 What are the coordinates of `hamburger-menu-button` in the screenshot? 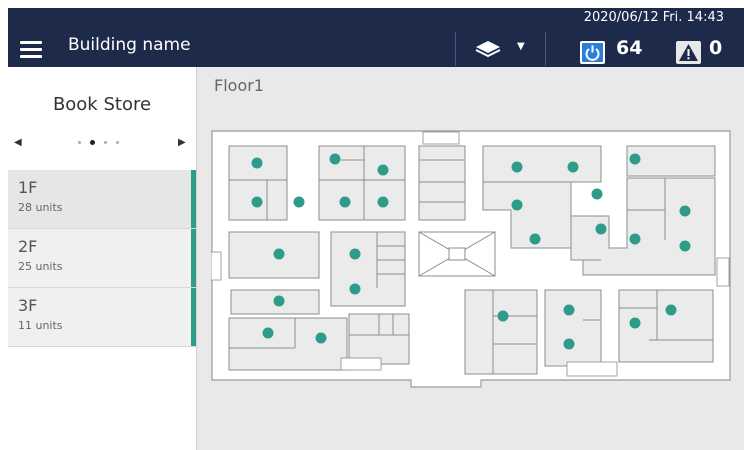 It's located at (31, 49).